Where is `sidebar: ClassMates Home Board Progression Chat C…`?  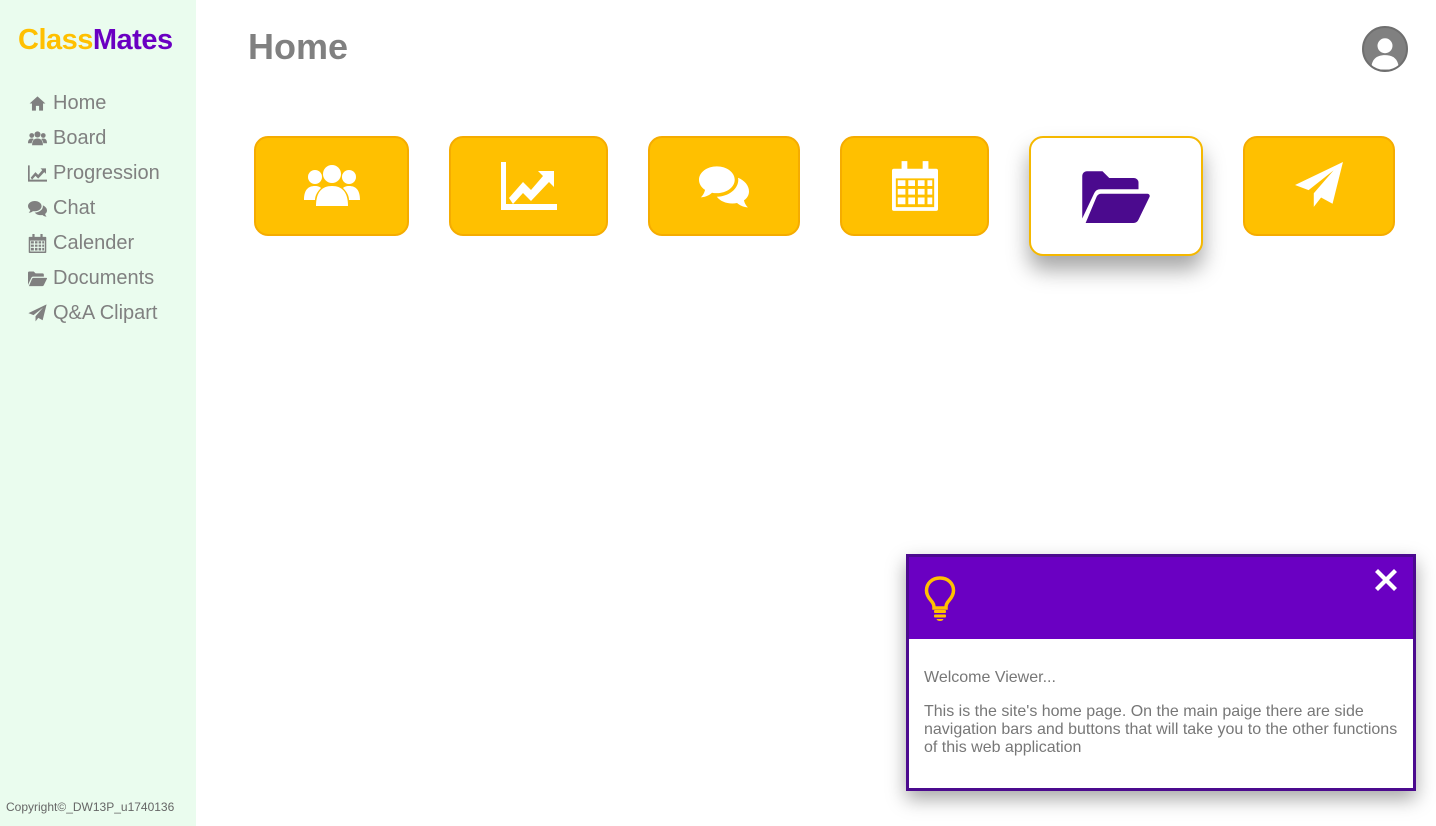
sidebar: ClassMates Home Board Progression Chat C… is located at coordinates (98, 413).